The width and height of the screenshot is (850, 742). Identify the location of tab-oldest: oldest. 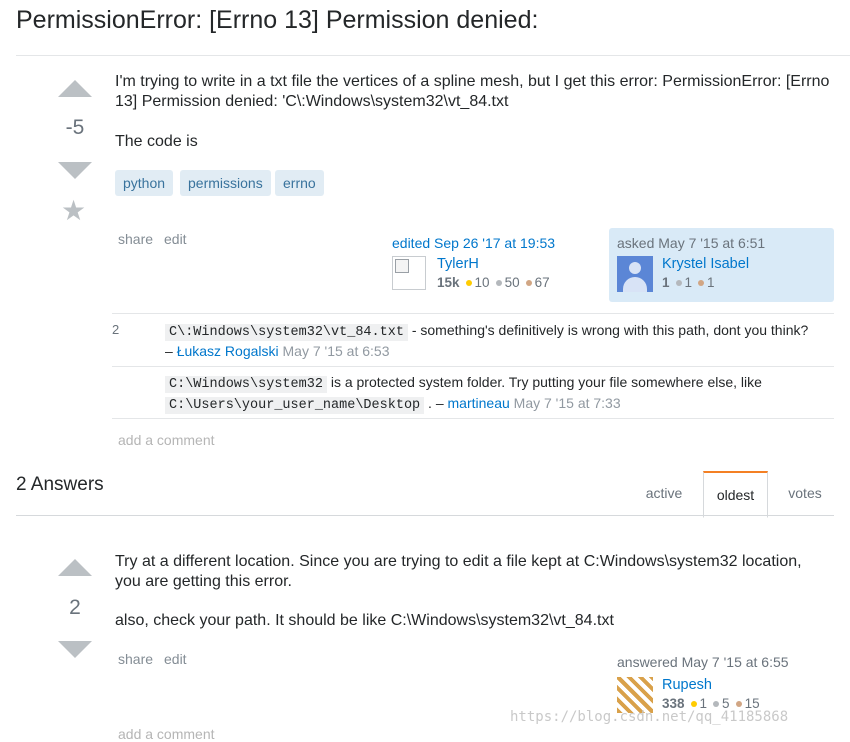
(735, 494).